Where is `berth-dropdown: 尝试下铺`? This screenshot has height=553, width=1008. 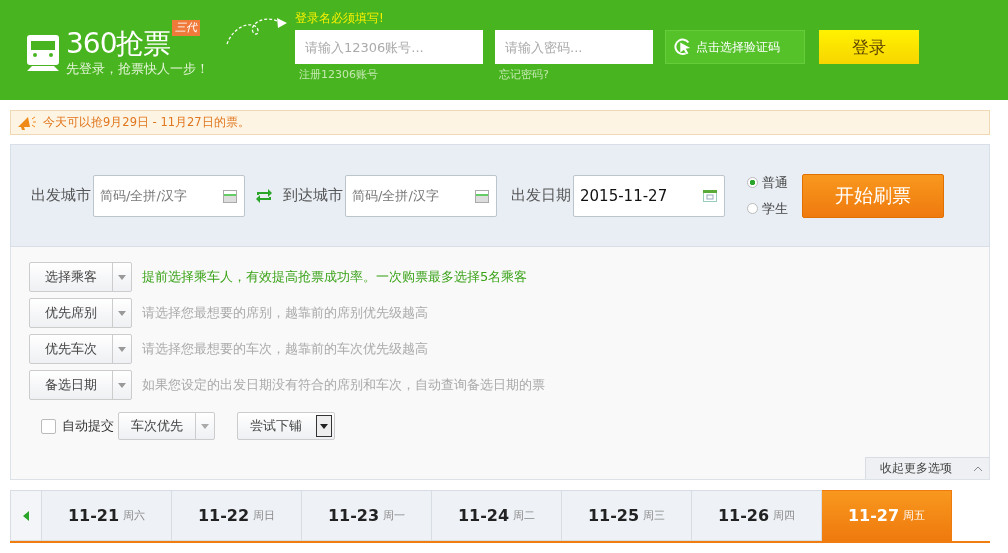 berth-dropdown: 尝试下铺 is located at coordinates (286, 426).